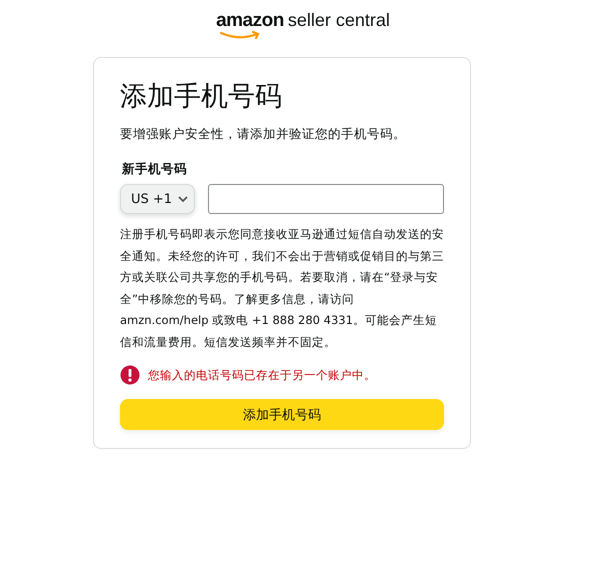 Image resolution: width=606 pixels, height=579 pixels. What do you see at coordinates (250, 21) in the screenshot?
I see `logo-brand: amazon` at bounding box center [250, 21].